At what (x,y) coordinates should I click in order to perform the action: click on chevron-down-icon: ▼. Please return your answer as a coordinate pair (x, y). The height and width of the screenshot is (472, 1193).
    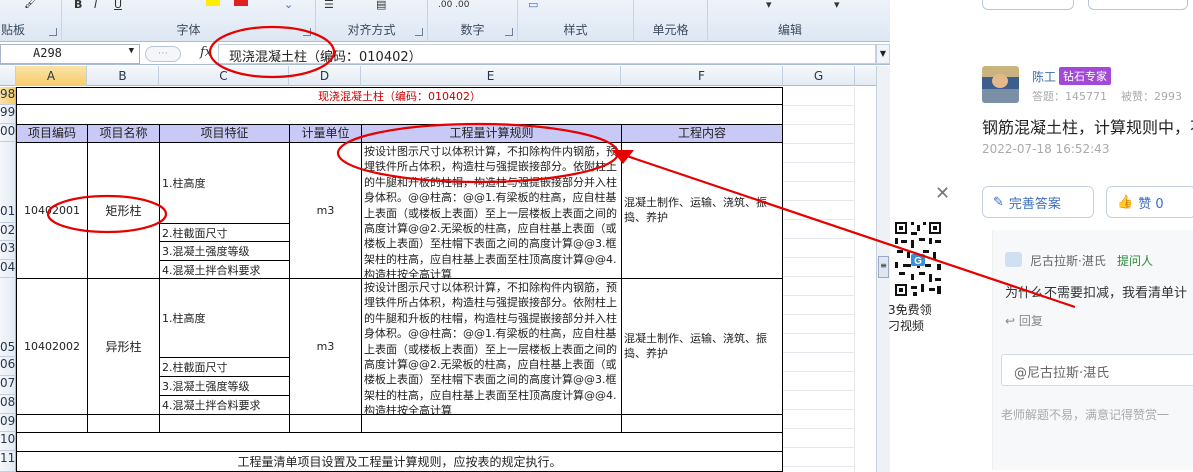
    Looking at the image, I should click on (131, 51).